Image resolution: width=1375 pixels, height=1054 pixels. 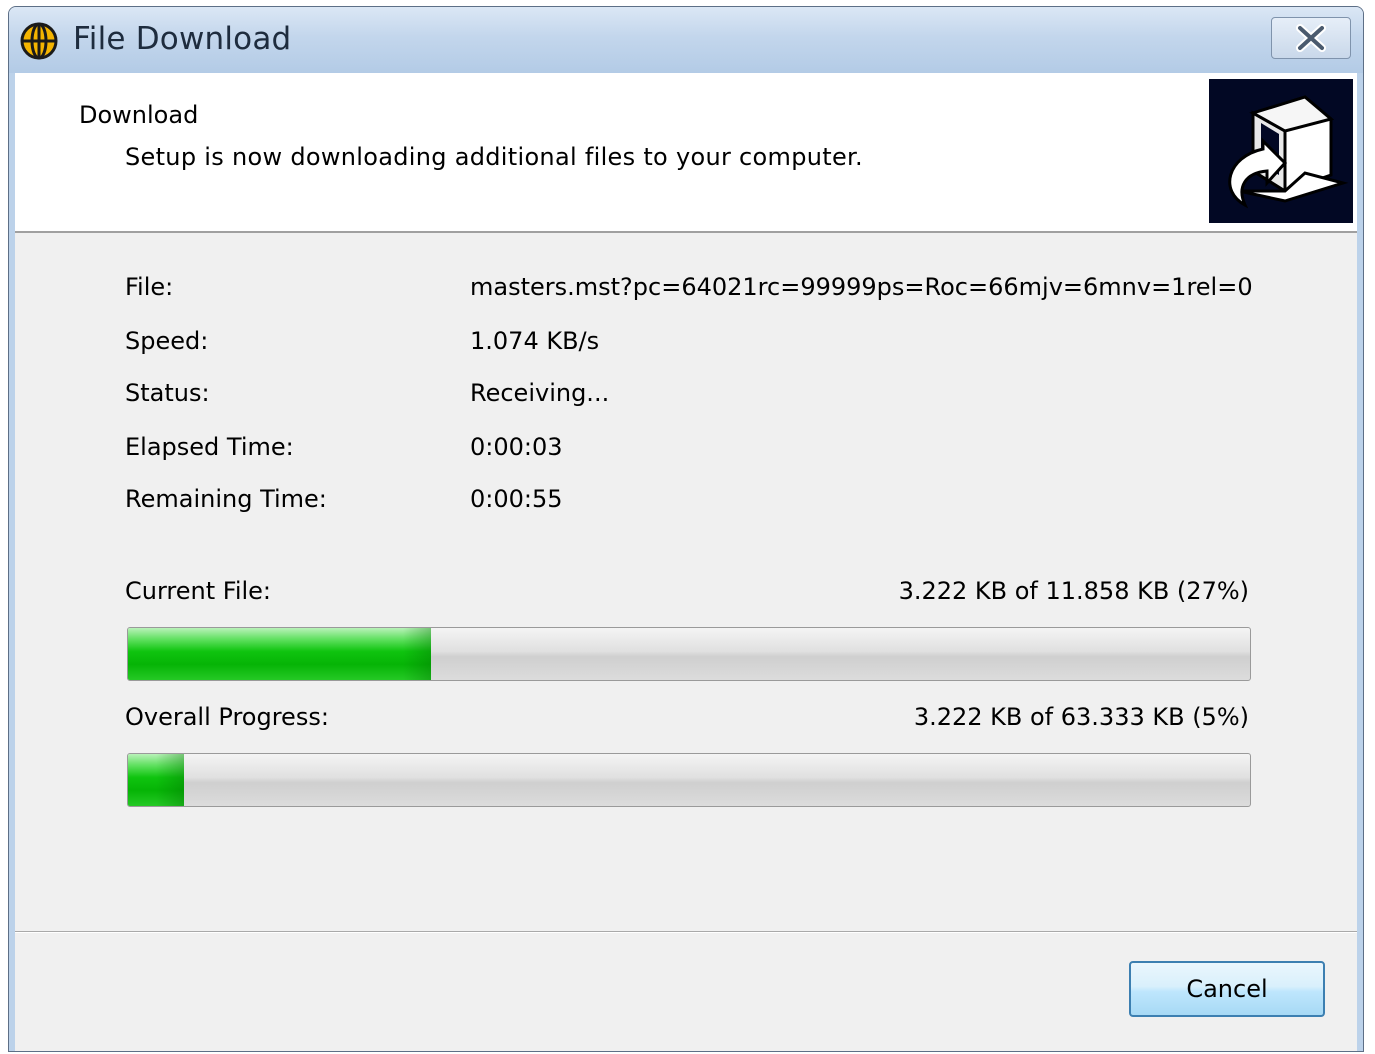 What do you see at coordinates (516, 447) in the screenshot?
I see `elapsed-time-value: 0:00:03` at bounding box center [516, 447].